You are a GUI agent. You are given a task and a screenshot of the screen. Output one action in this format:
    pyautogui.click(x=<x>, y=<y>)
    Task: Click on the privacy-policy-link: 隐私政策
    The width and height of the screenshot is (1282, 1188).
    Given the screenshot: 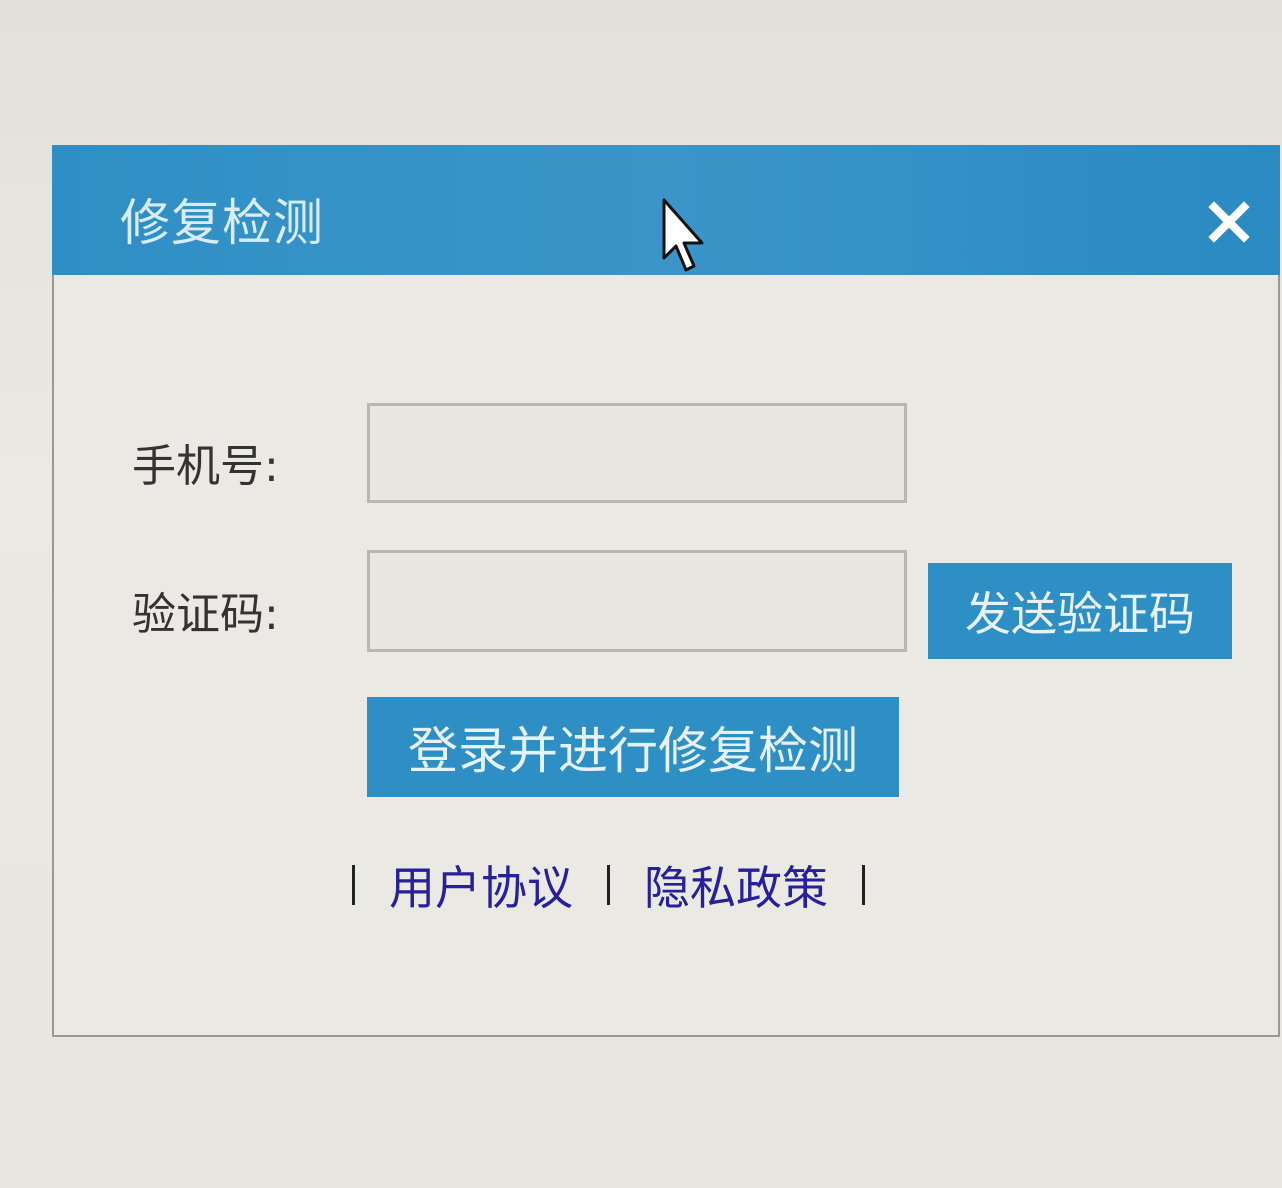 What is the action you would take?
    pyautogui.click(x=736, y=885)
    